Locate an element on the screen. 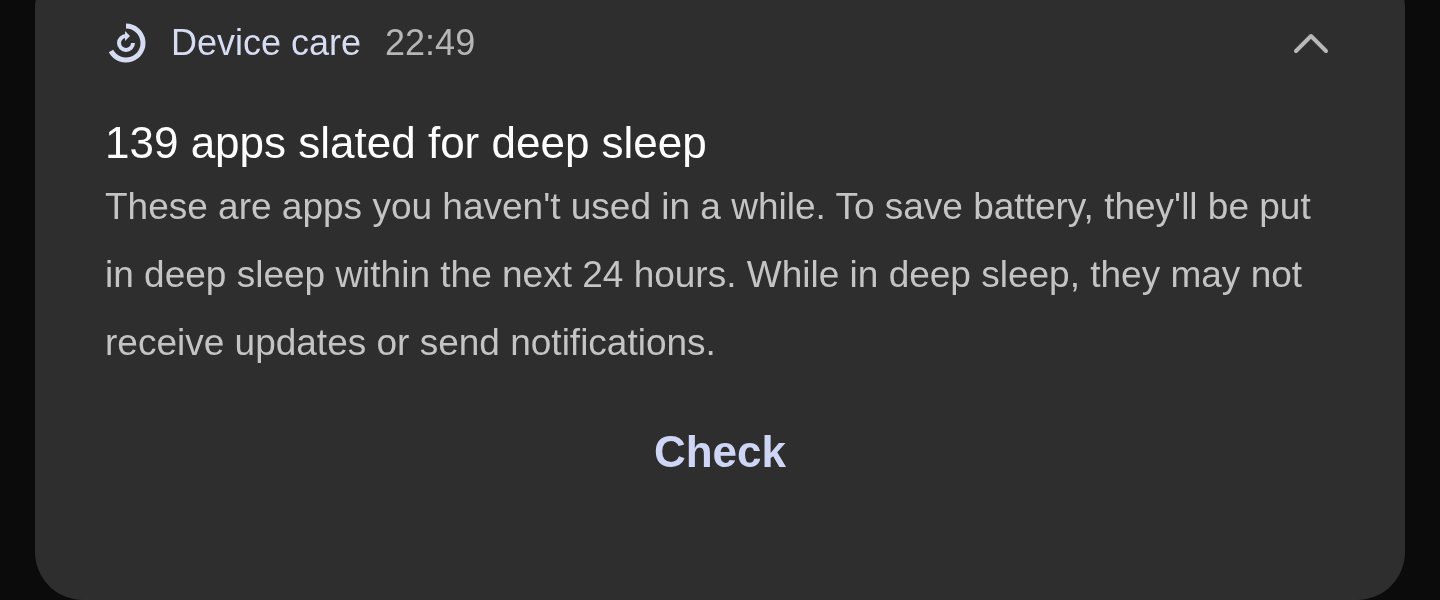 The height and width of the screenshot is (600, 1440). notification-time: 22:49 is located at coordinates (430, 42).